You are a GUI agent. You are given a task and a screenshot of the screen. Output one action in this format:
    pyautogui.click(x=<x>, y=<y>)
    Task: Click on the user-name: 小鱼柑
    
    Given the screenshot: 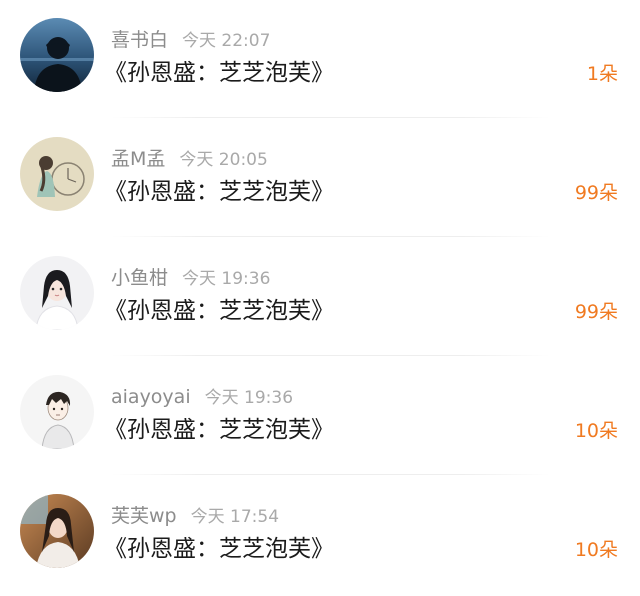 What is the action you would take?
    pyautogui.click(x=139, y=278)
    